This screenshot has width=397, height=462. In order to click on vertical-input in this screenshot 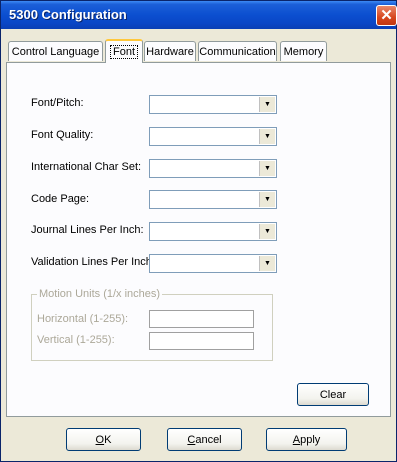, I will do `click(201, 341)`.